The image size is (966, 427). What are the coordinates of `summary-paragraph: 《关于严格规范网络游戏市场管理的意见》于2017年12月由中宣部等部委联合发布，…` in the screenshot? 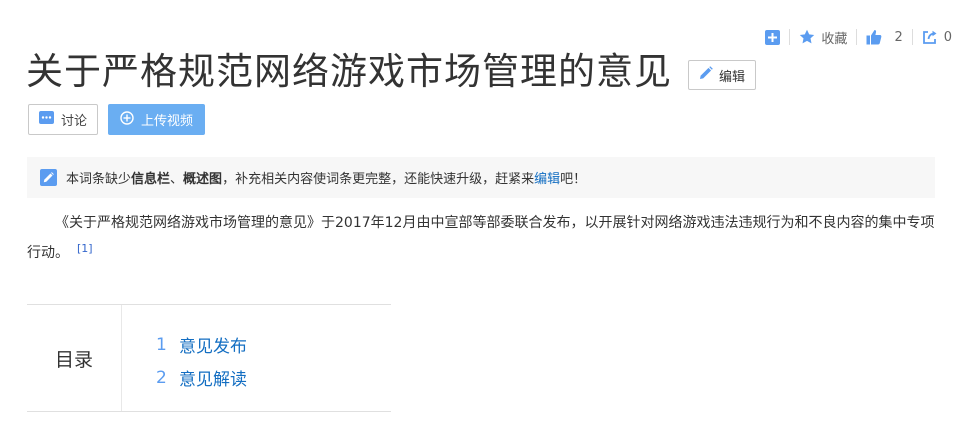 It's located at (483, 238).